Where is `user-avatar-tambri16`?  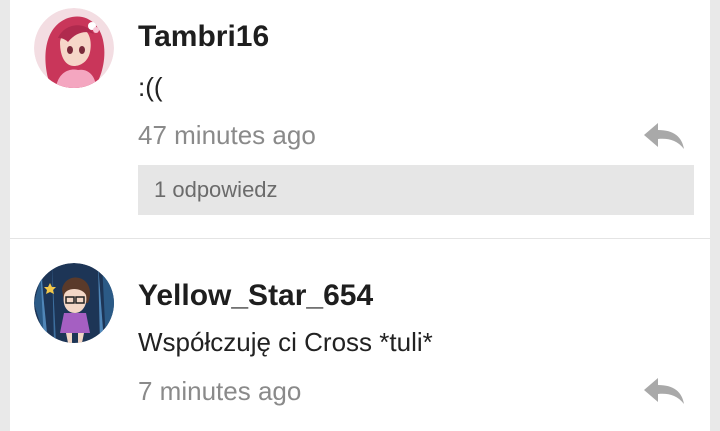 user-avatar-tambri16 is located at coordinates (74, 48).